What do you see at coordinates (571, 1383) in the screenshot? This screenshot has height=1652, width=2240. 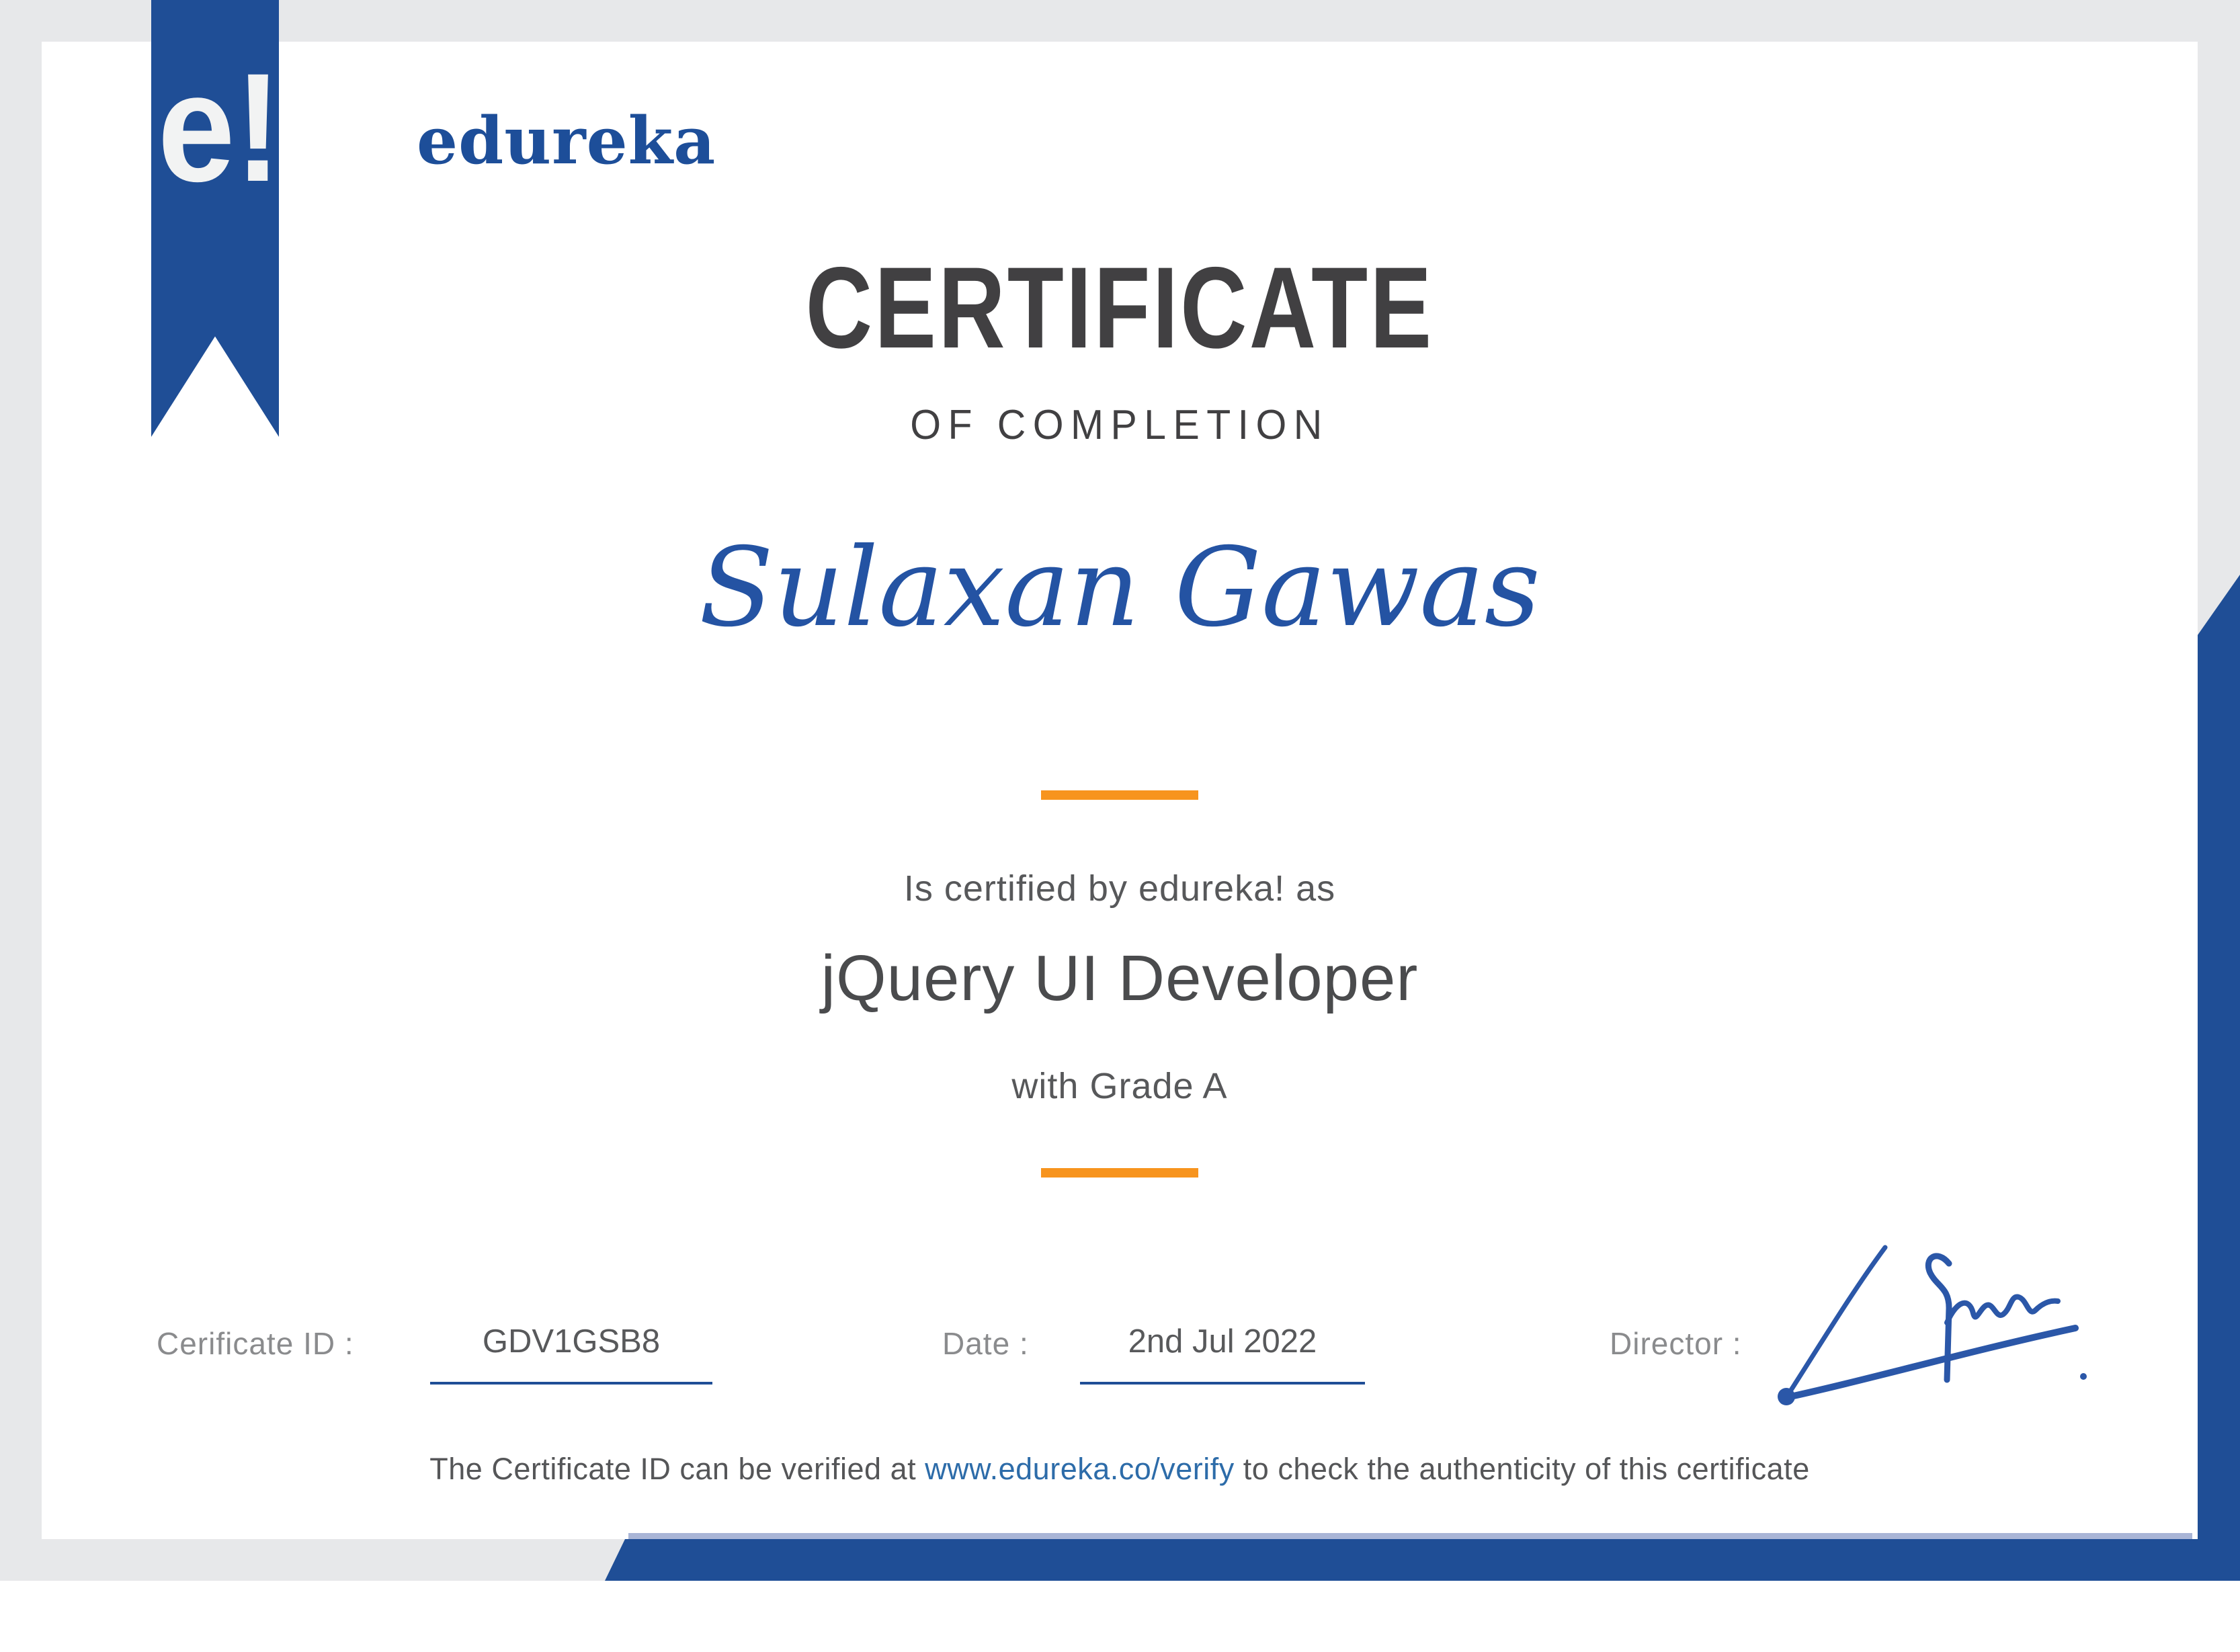 I see `certificate-id-underline` at bounding box center [571, 1383].